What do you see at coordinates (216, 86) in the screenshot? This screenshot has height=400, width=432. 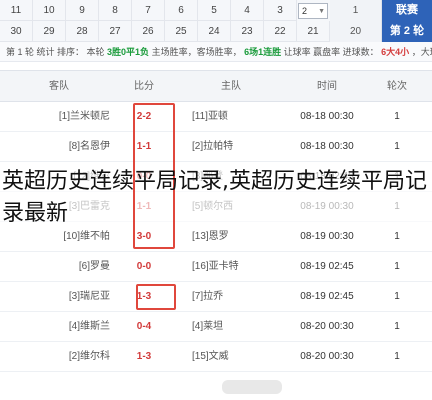 I see `table-header: 客队 比分 主队 时间 轮次` at bounding box center [216, 86].